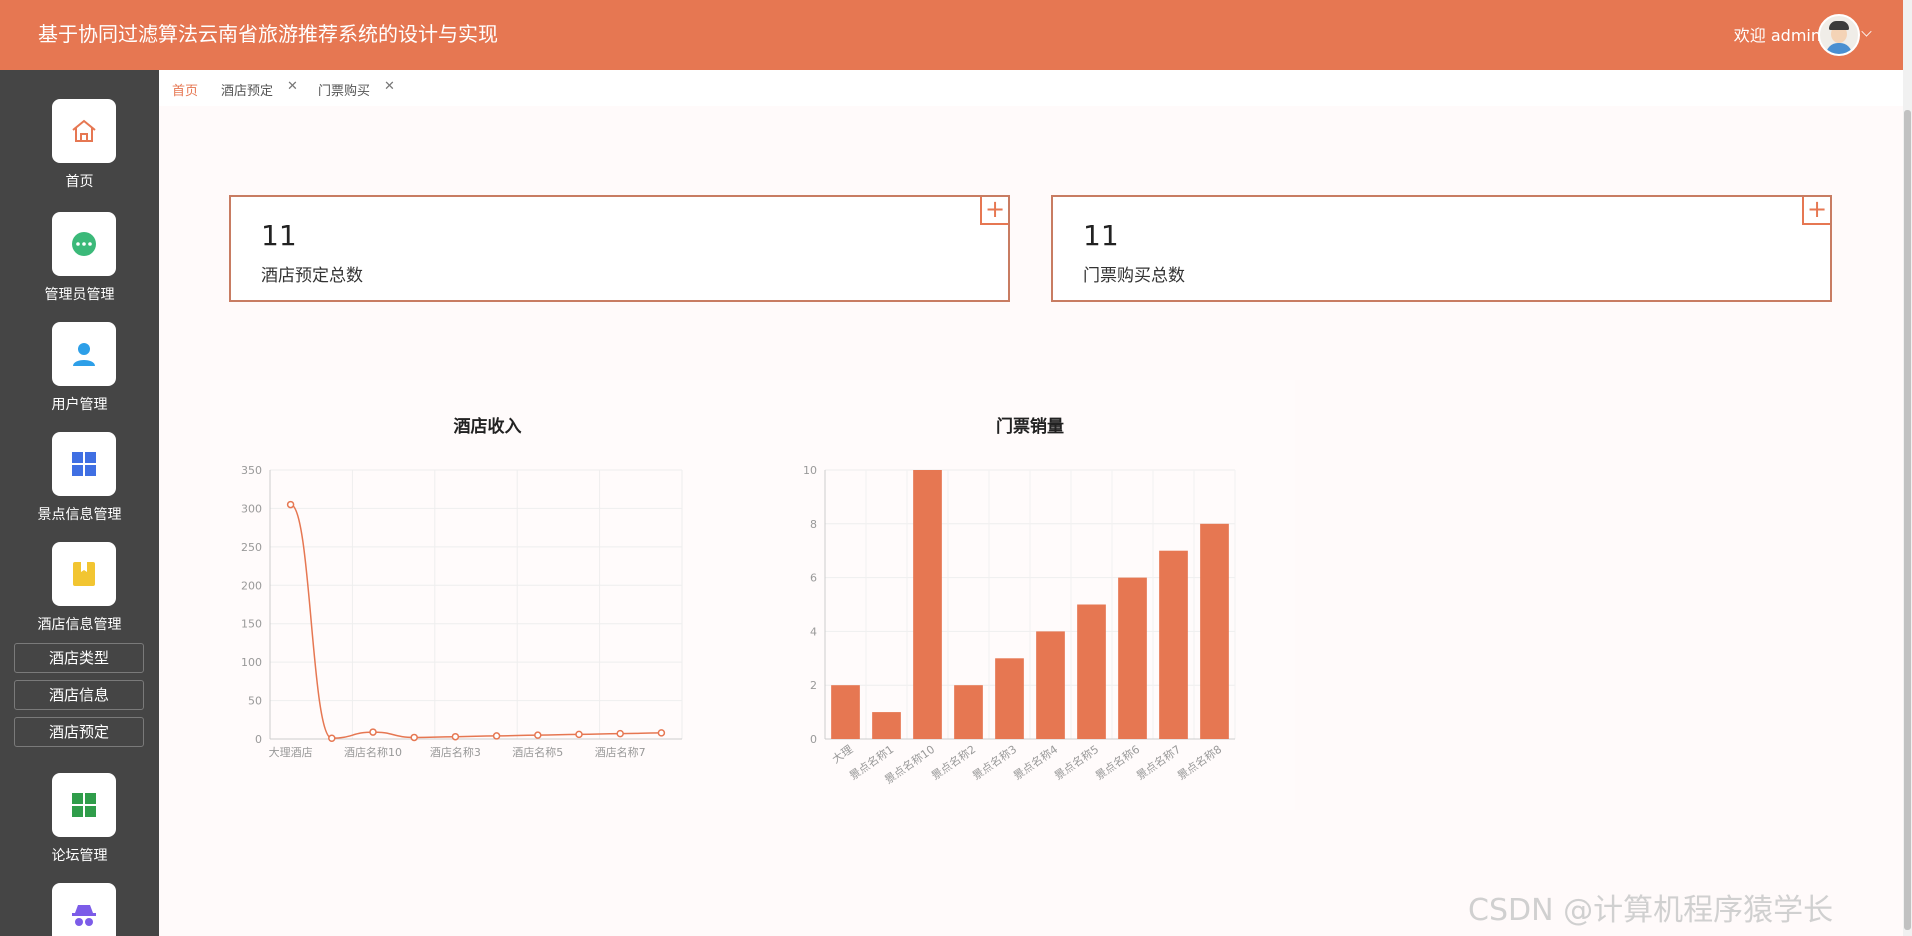  Describe the element at coordinates (312, 276) in the screenshot. I see `stat-label: 酒店预定总数` at that location.